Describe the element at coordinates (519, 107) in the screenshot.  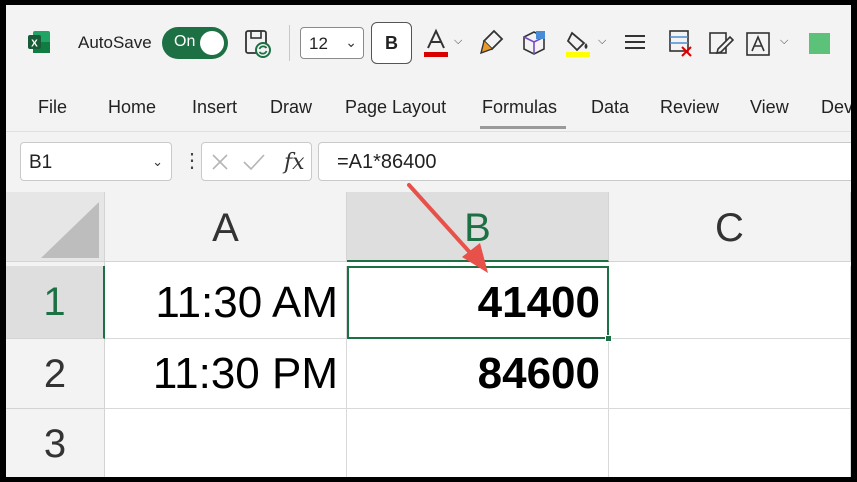
I see `tab-formulas: Formulas` at that location.